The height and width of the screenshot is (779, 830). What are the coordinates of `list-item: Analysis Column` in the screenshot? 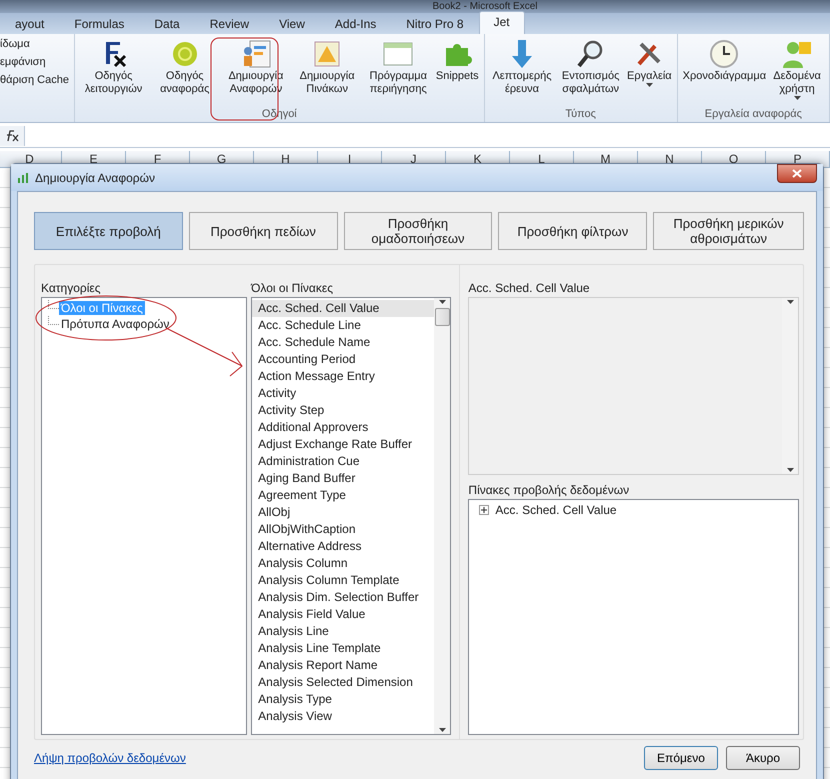 It's located at (343, 563).